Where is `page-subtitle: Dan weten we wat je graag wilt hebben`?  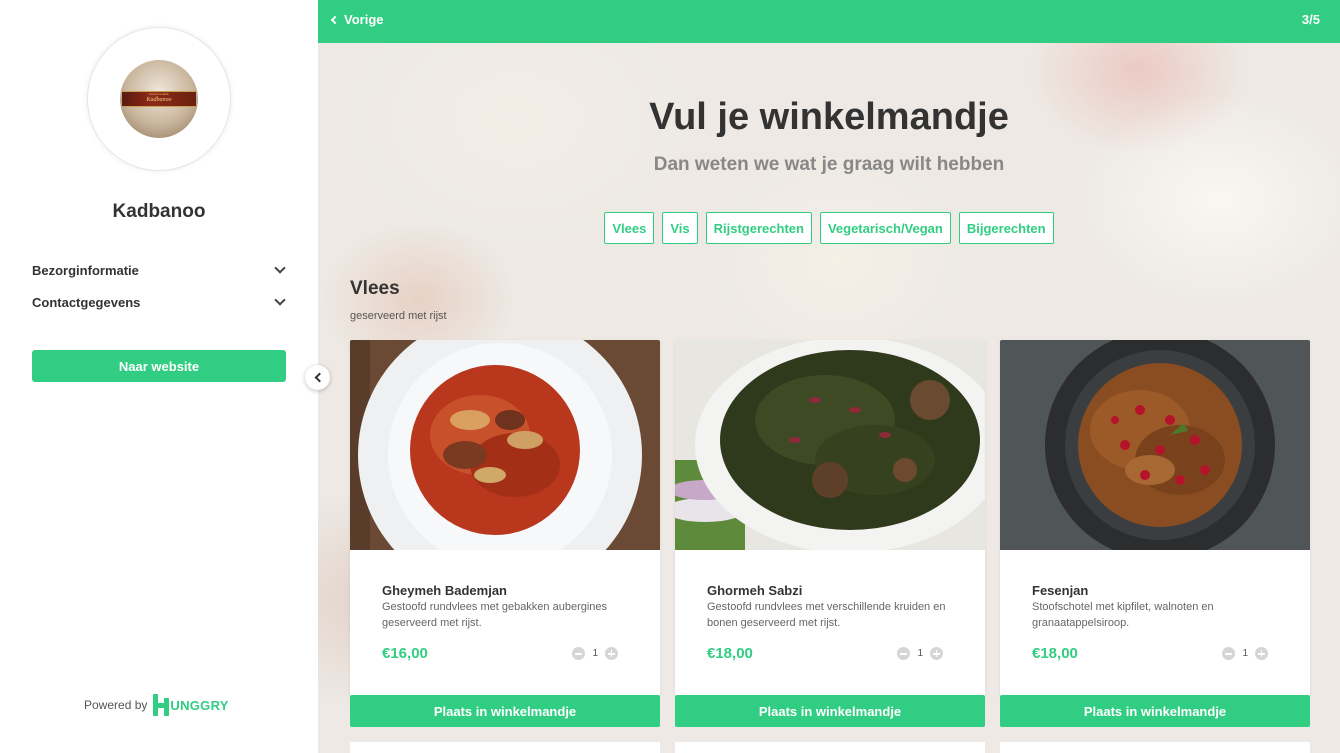 page-subtitle: Dan weten we wat je graag wilt hebben is located at coordinates (829, 164).